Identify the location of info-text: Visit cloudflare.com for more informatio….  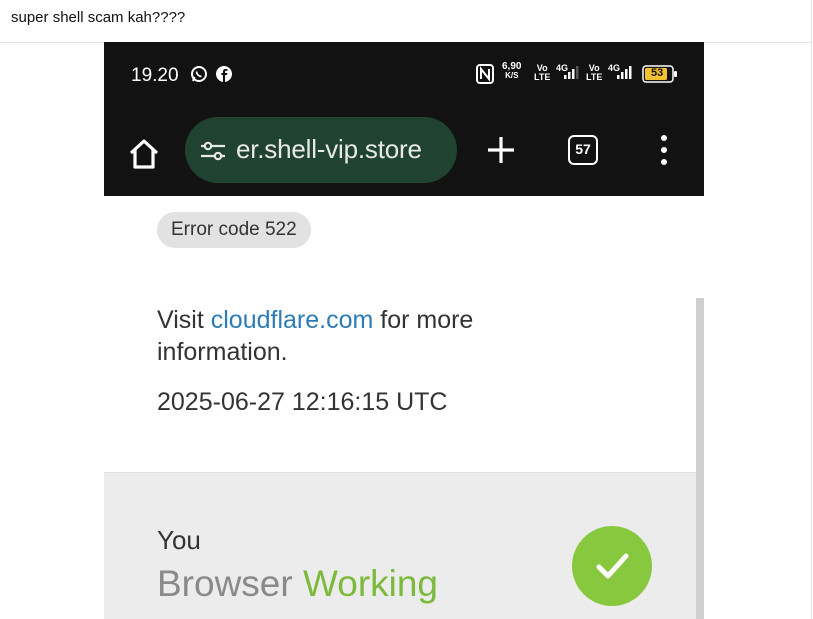
(315, 336).